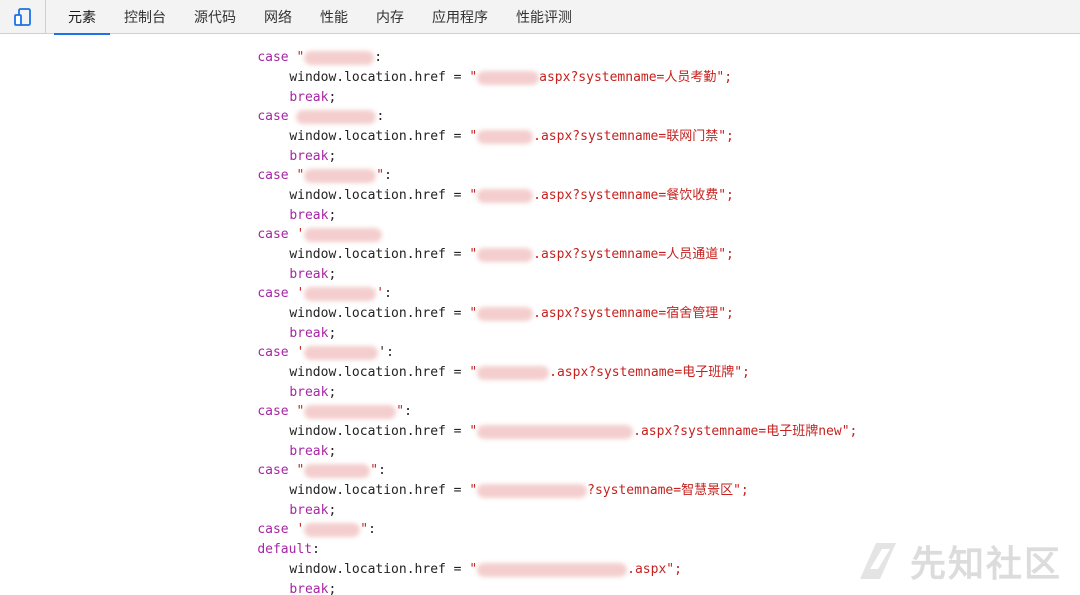 The image size is (1080, 595). Describe the element at coordinates (334, 17) in the screenshot. I see `tab-performance: 性能` at that location.